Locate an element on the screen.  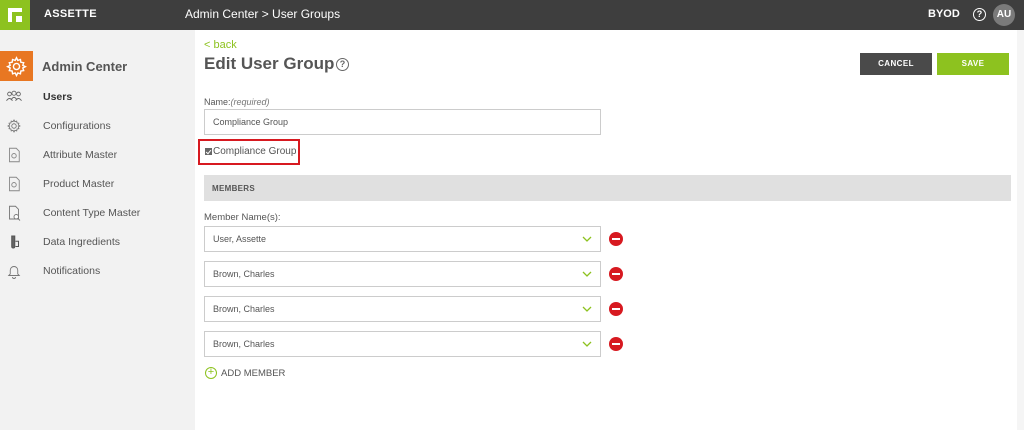
sidebar-item-attribute-master: Attribute Master is located at coordinates (97, 155).